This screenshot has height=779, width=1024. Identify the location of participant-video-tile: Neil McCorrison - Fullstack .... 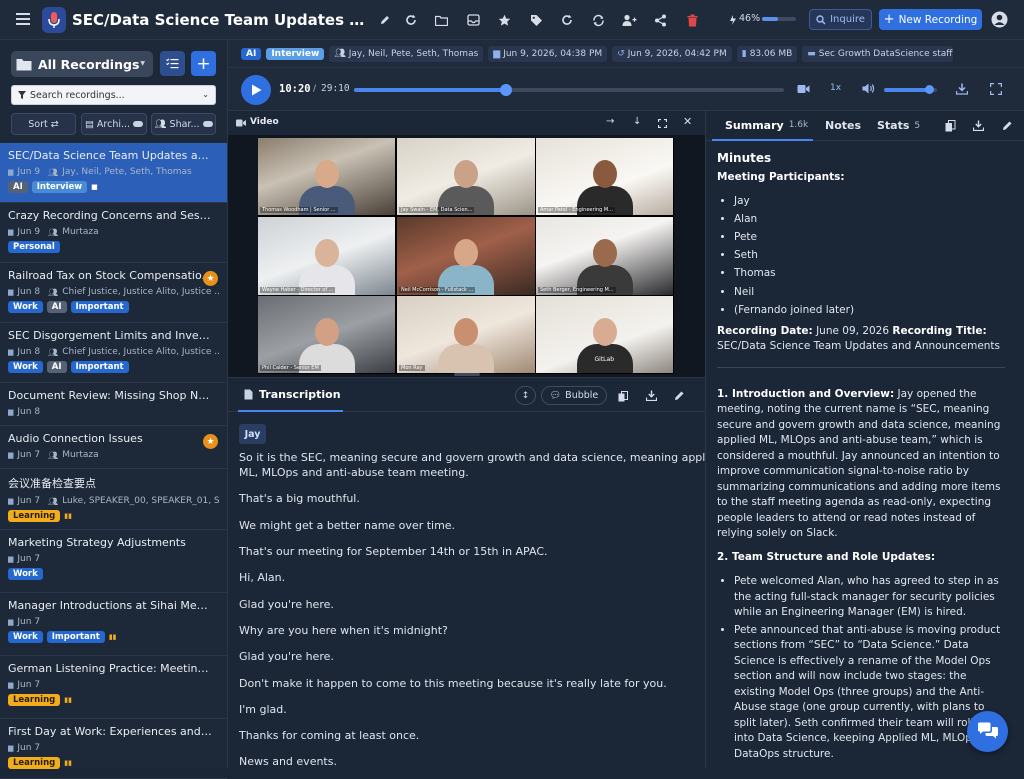
(466, 256).